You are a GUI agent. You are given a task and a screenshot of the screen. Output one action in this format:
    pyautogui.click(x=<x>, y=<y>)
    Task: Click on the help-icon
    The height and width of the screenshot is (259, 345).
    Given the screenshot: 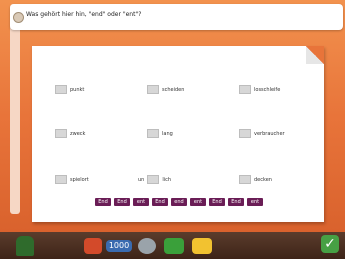 What is the action you would take?
    pyautogui.click(x=147, y=246)
    